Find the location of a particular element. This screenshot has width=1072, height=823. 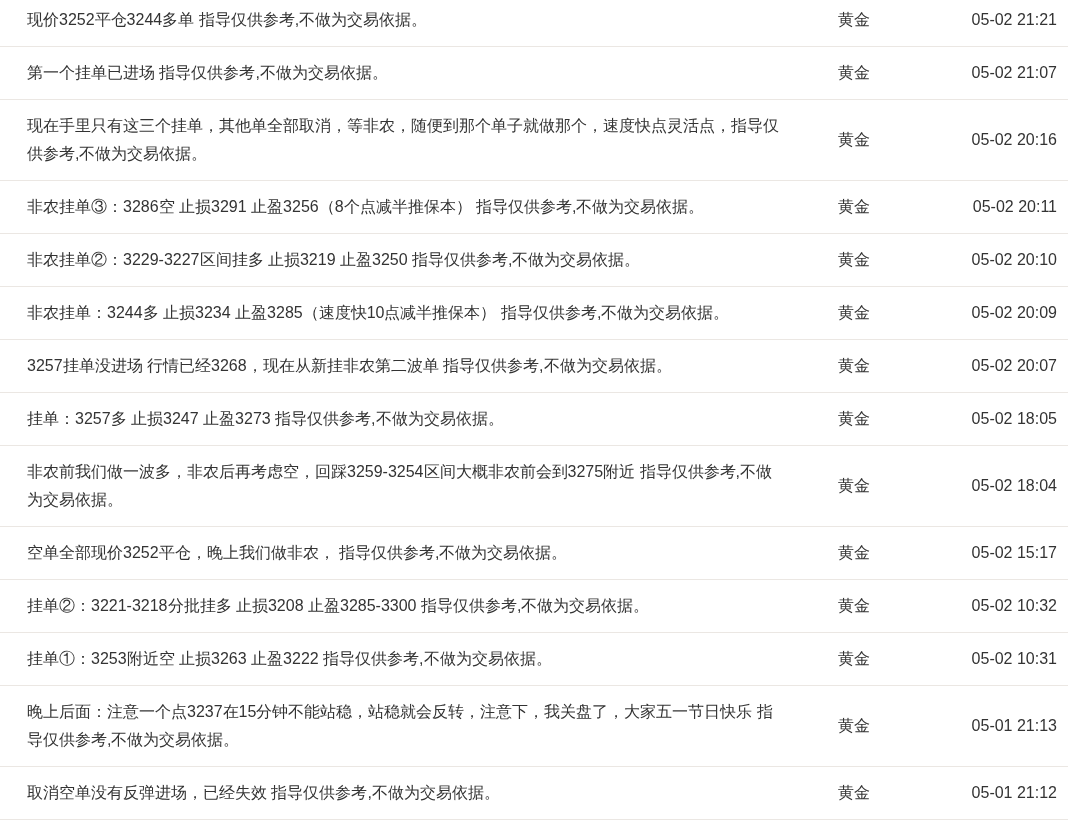

time-text: 05-02 20:07 is located at coordinates (1014, 366).